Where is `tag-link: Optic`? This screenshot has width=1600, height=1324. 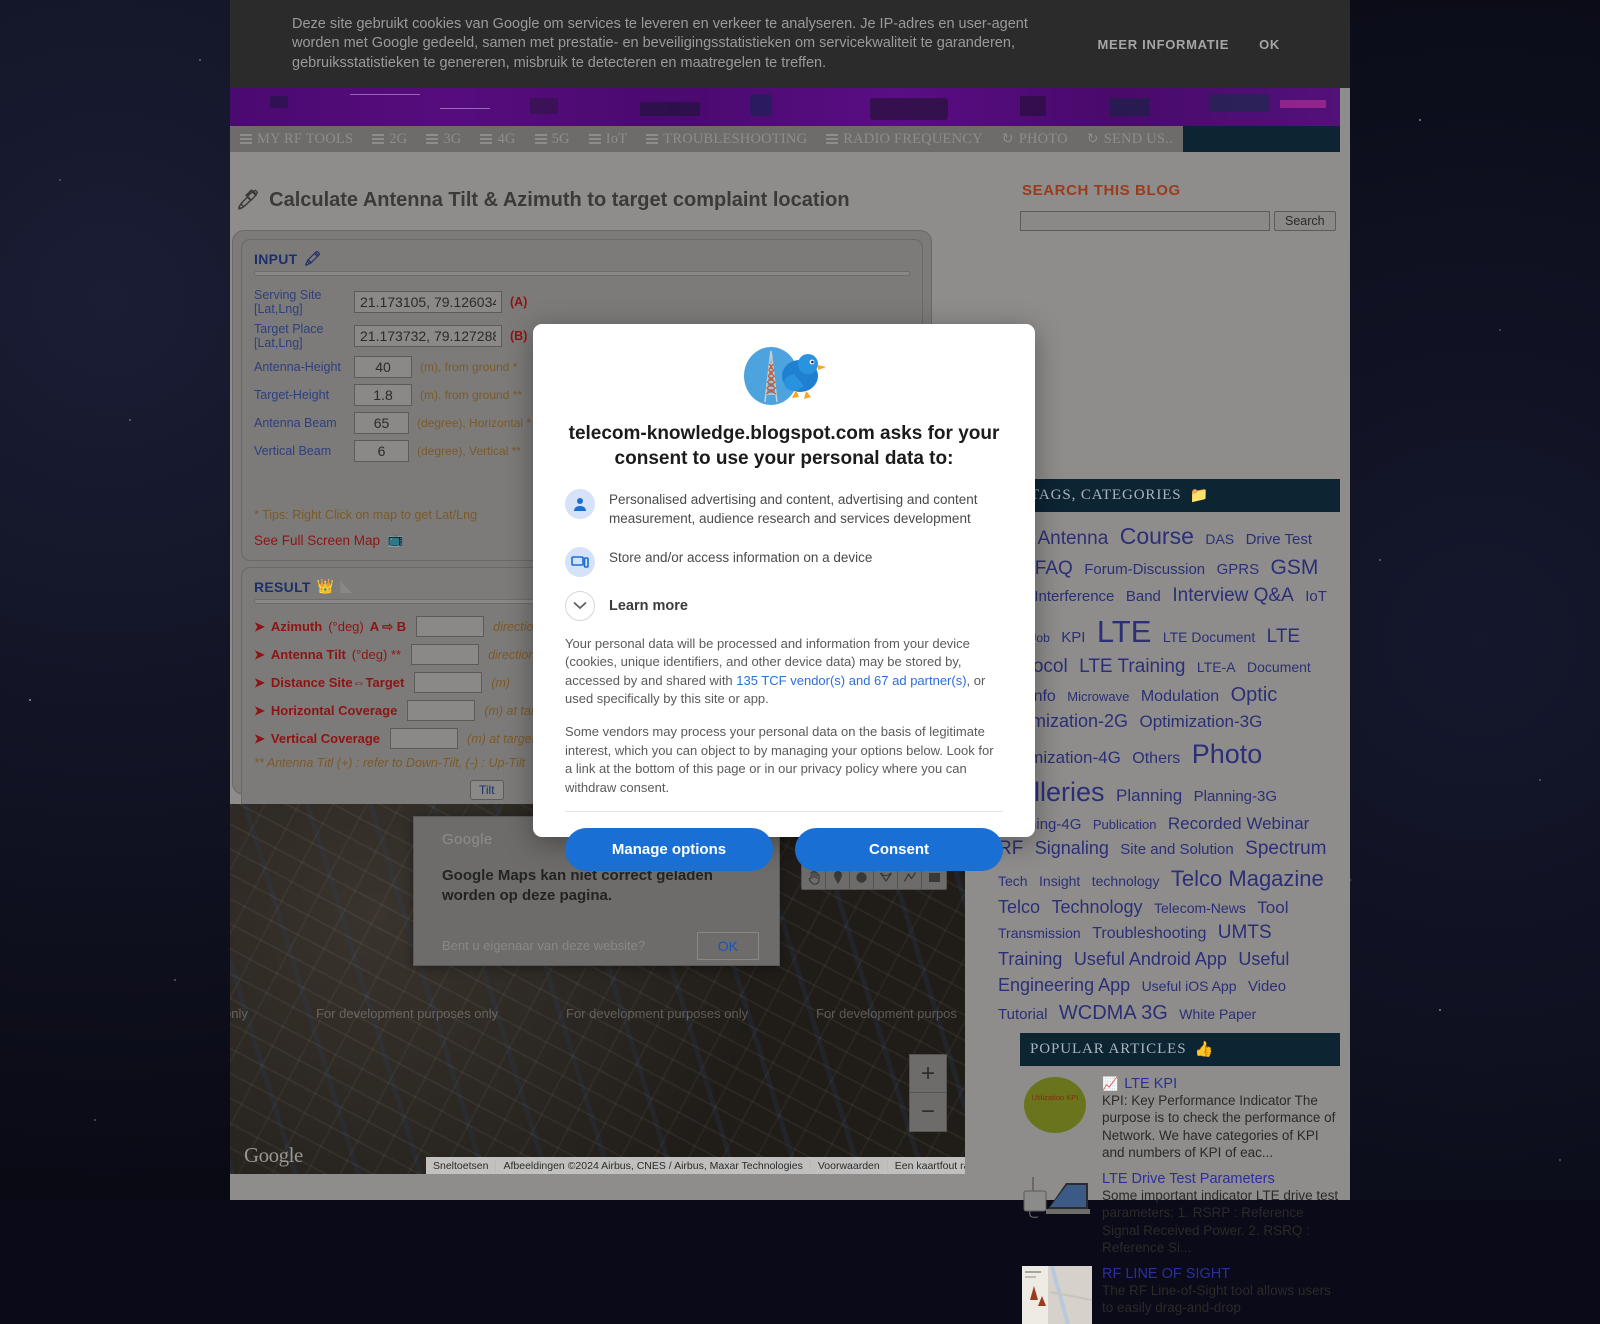 tag-link: Optic is located at coordinates (1254, 695).